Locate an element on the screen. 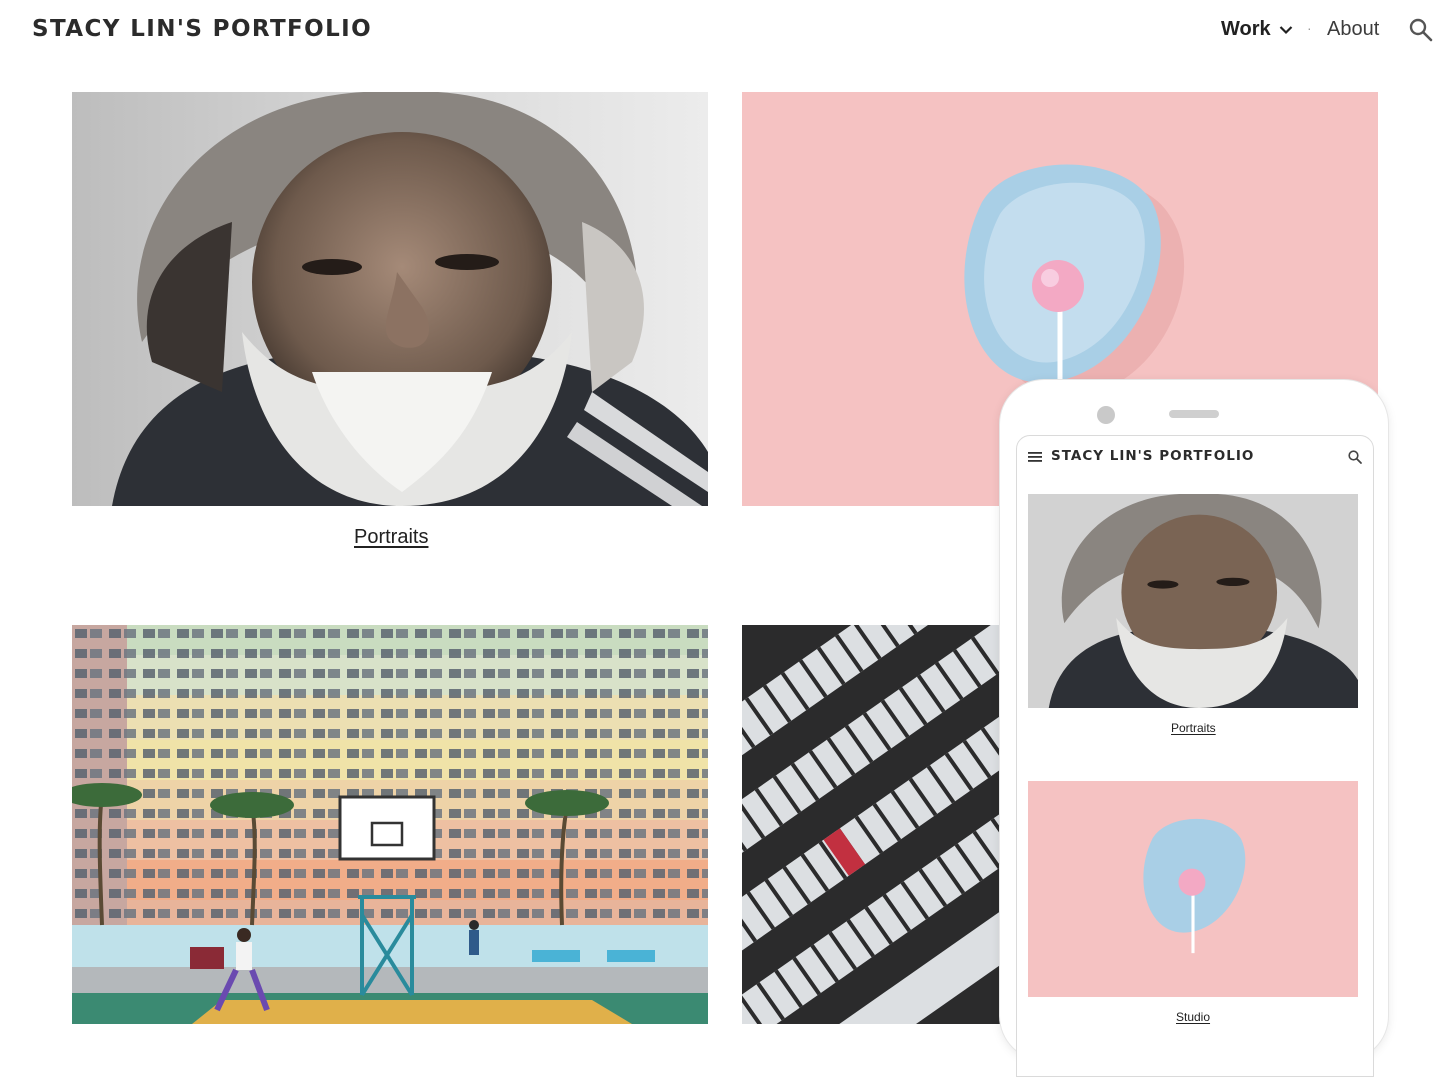 The image size is (1452, 1077). mobile-search-button is located at coordinates (1355, 457).